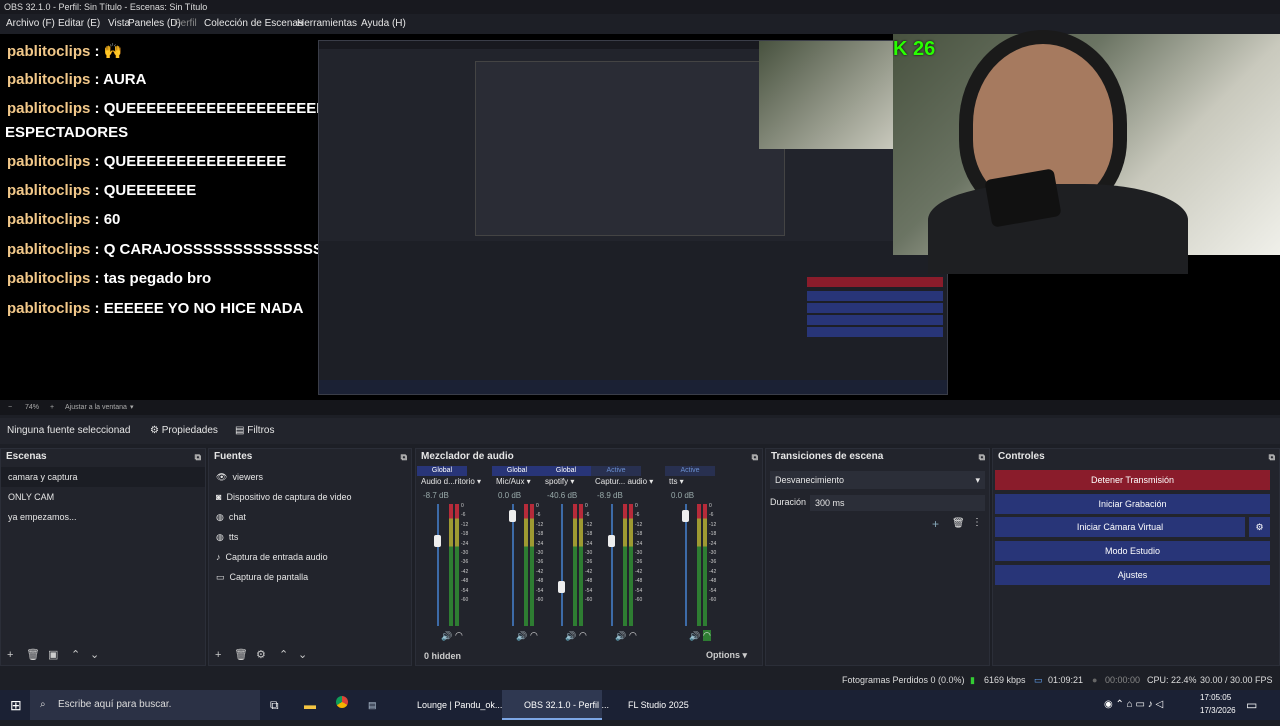 Image resolution: width=1280 pixels, height=726 pixels. Describe the element at coordinates (218, 655) in the screenshot. I see `add-source-button: +` at that location.